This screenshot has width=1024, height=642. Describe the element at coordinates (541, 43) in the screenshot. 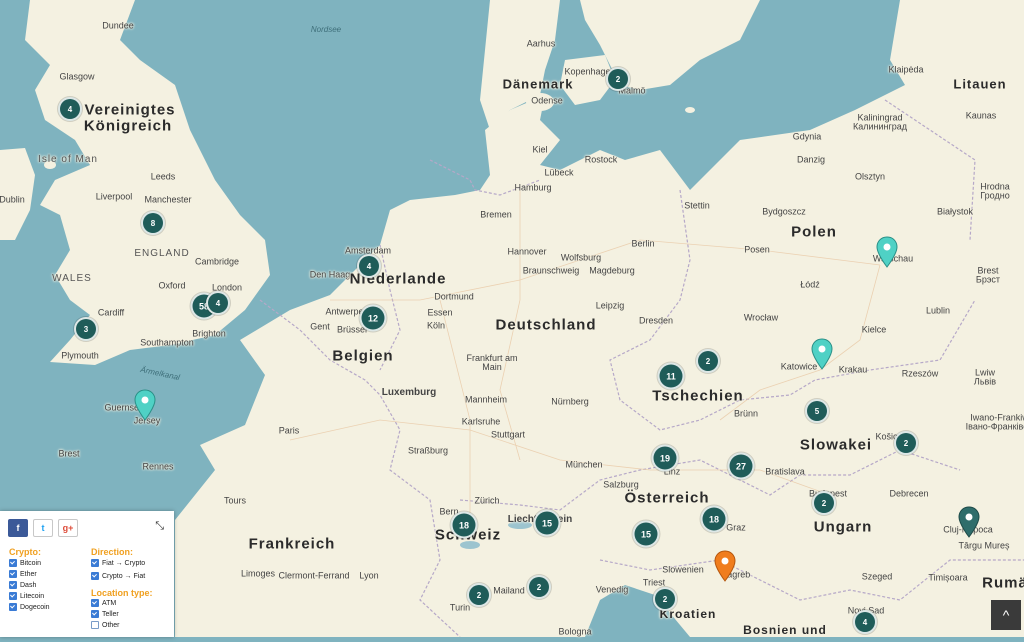

I see `city-aarhus: Aarhus` at that location.